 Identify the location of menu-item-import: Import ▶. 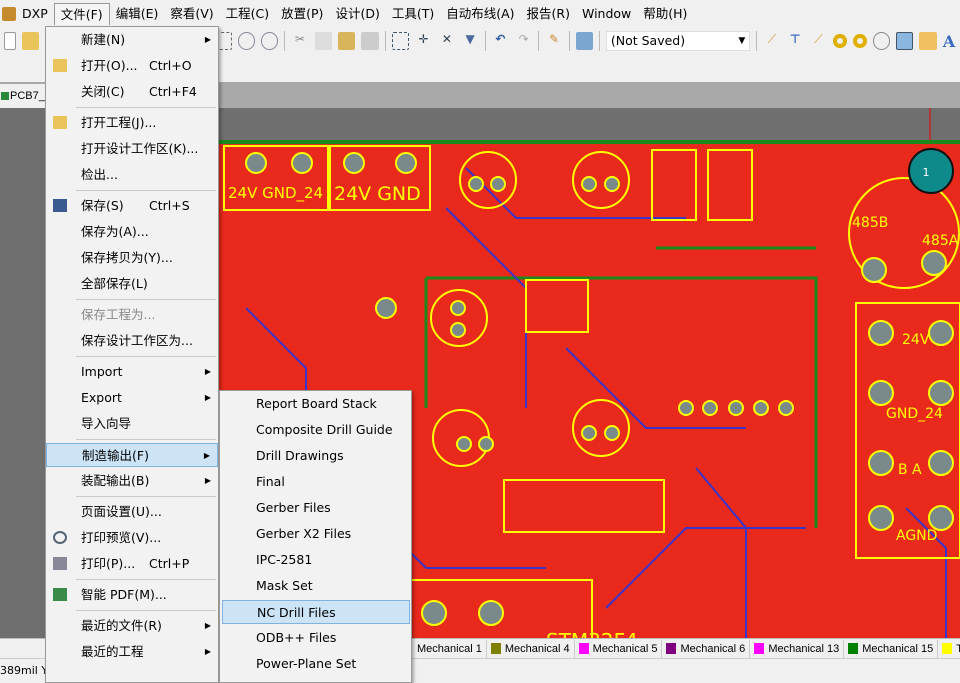
(132, 372).